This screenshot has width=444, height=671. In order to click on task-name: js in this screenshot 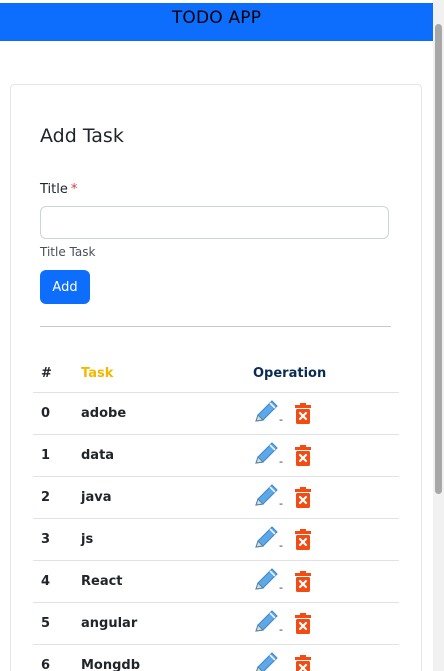, I will do `click(159, 539)`.